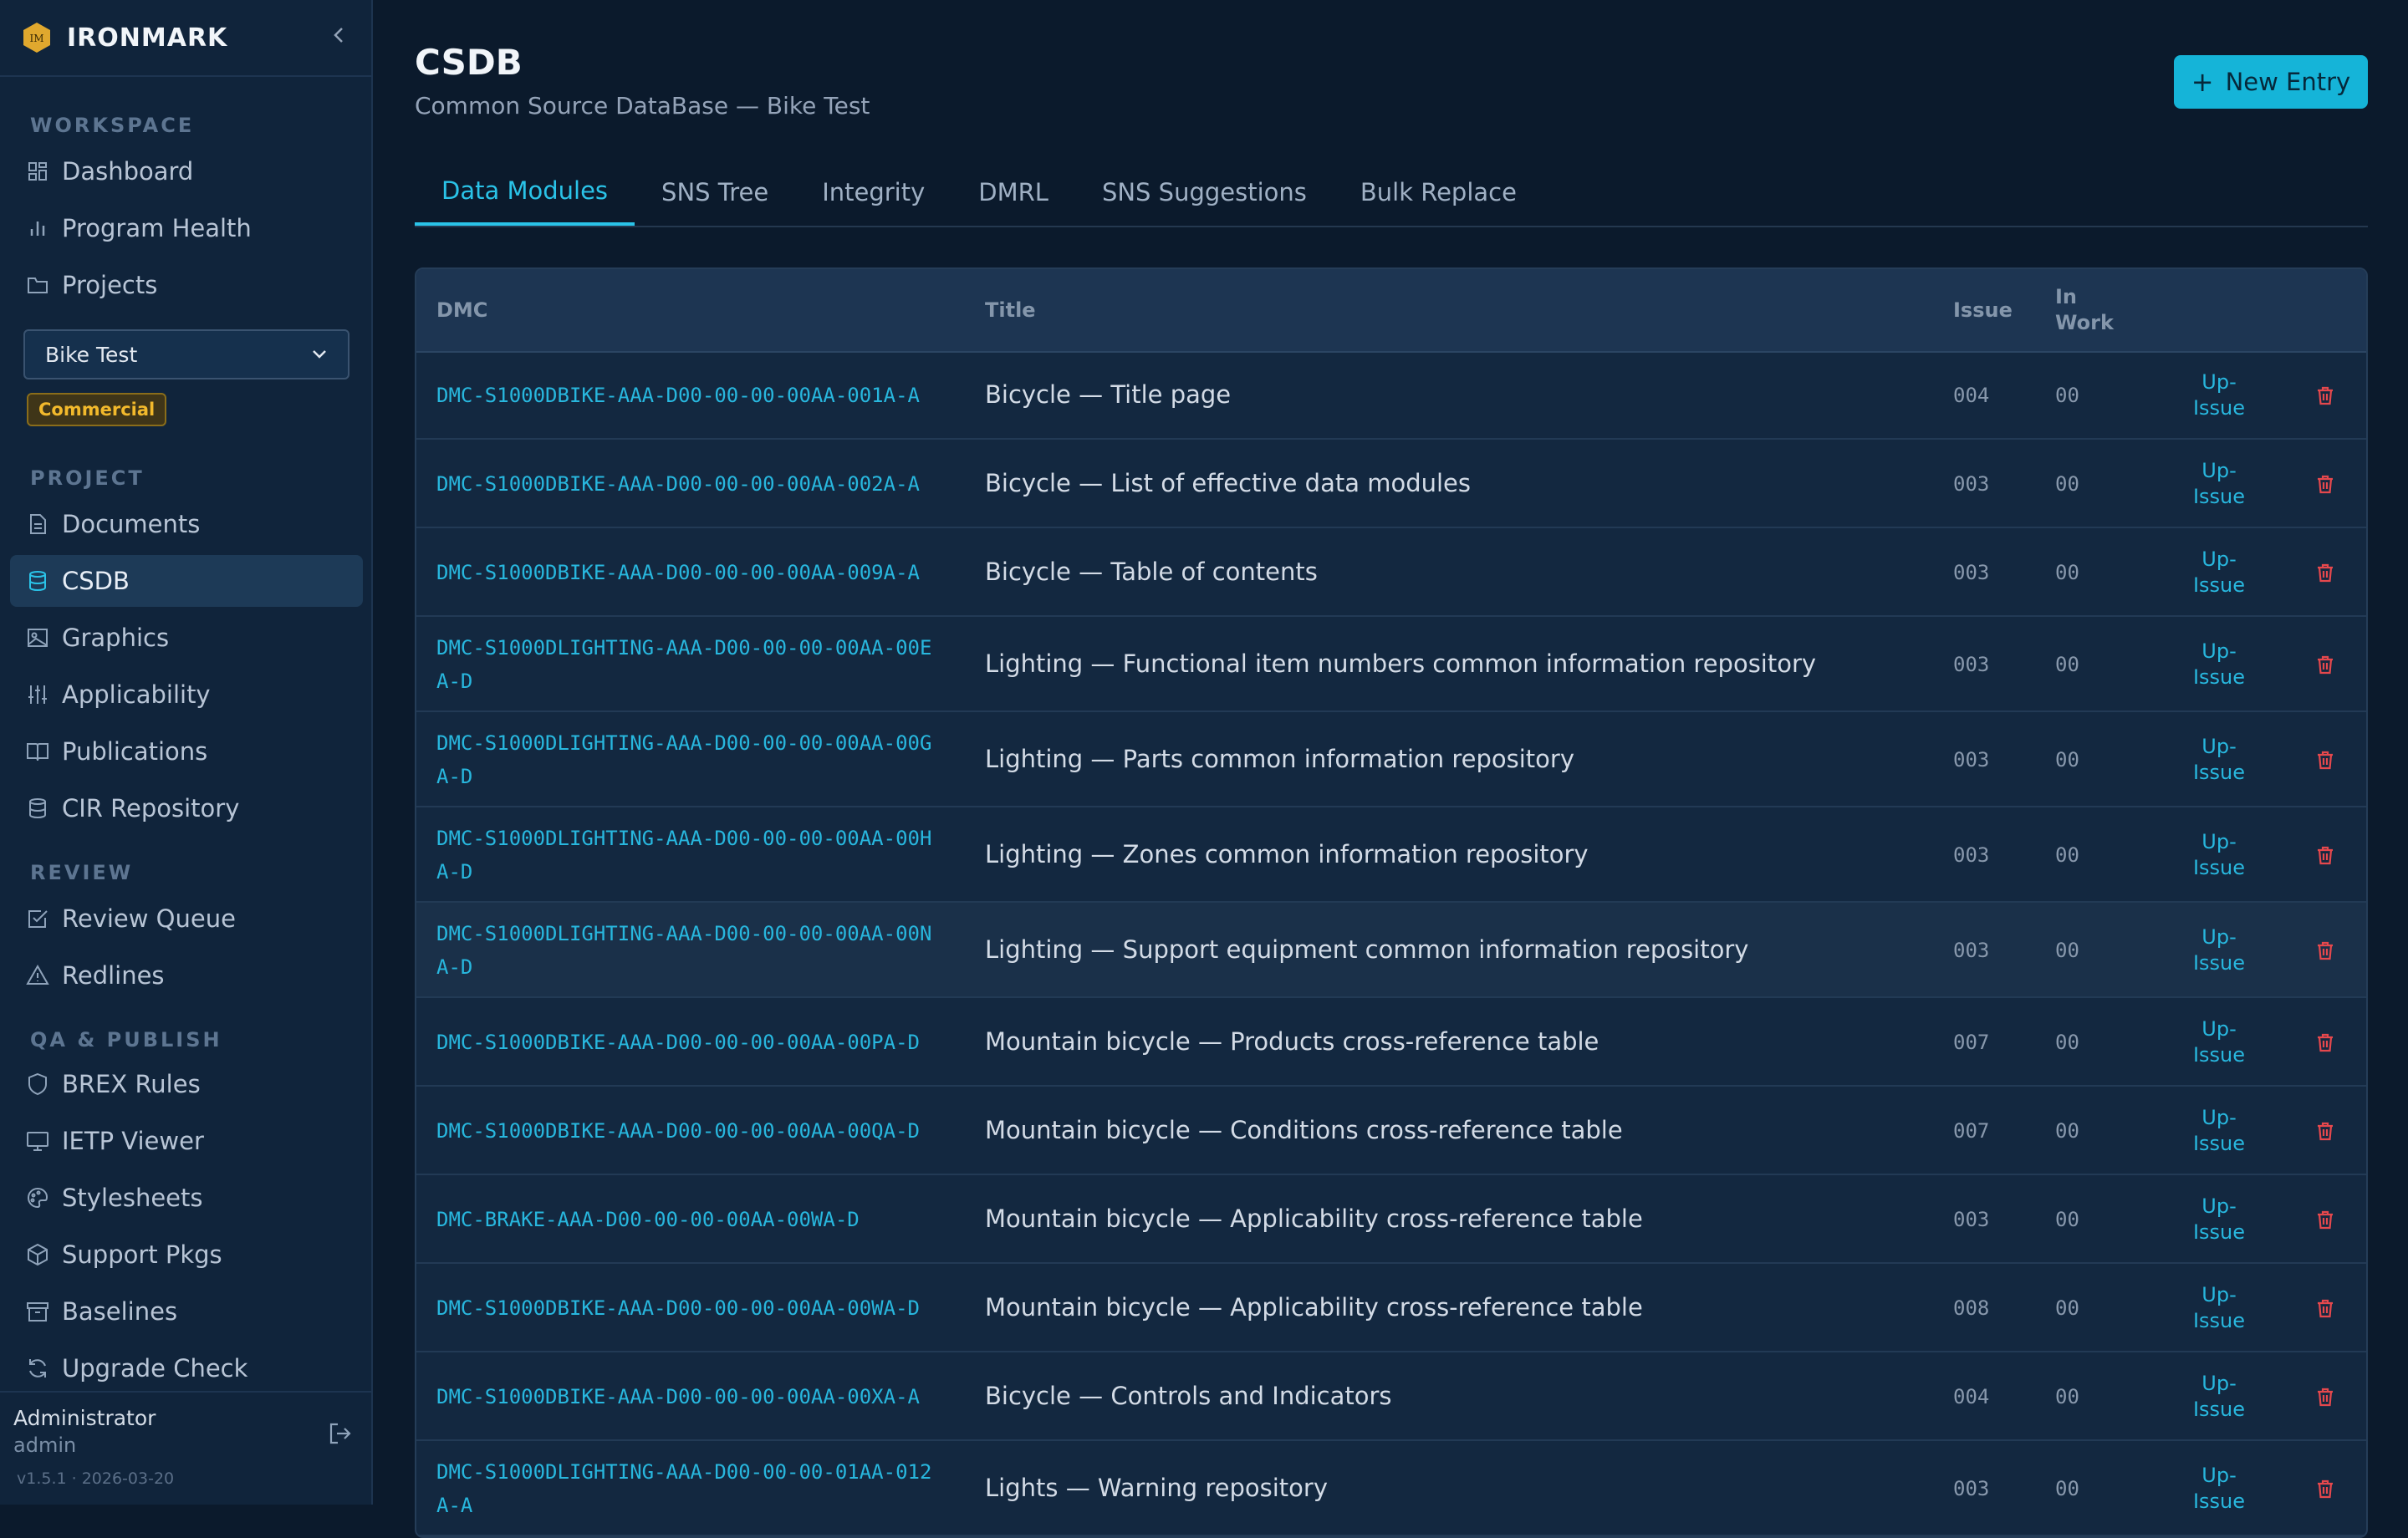 The width and height of the screenshot is (2408, 1538). What do you see at coordinates (1011, 310) in the screenshot?
I see `column-header-title: Title` at bounding box center [1011, 310].